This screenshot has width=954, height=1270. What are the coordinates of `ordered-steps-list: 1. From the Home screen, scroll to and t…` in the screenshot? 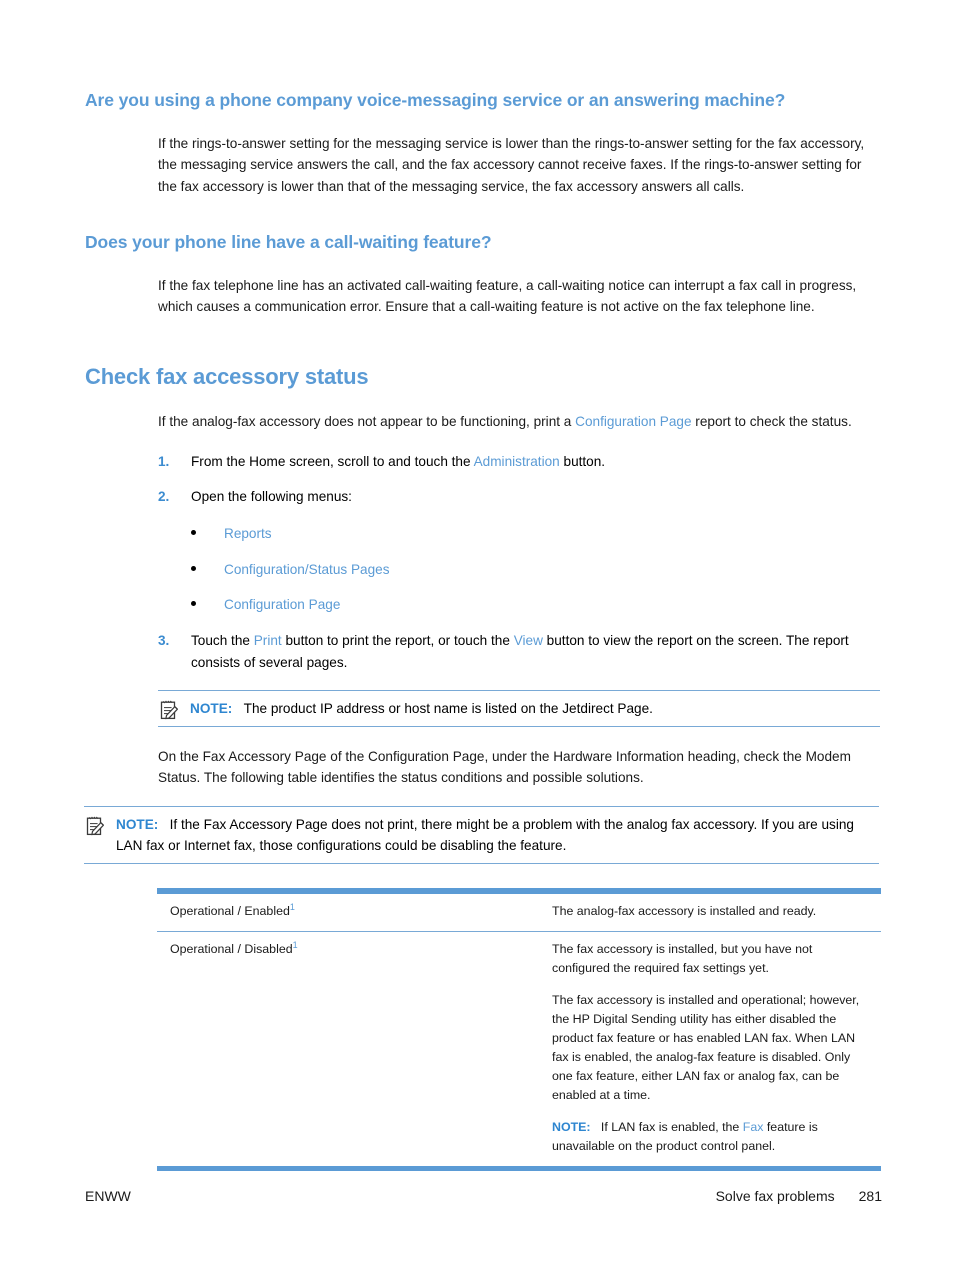 It's located at (519, 479).